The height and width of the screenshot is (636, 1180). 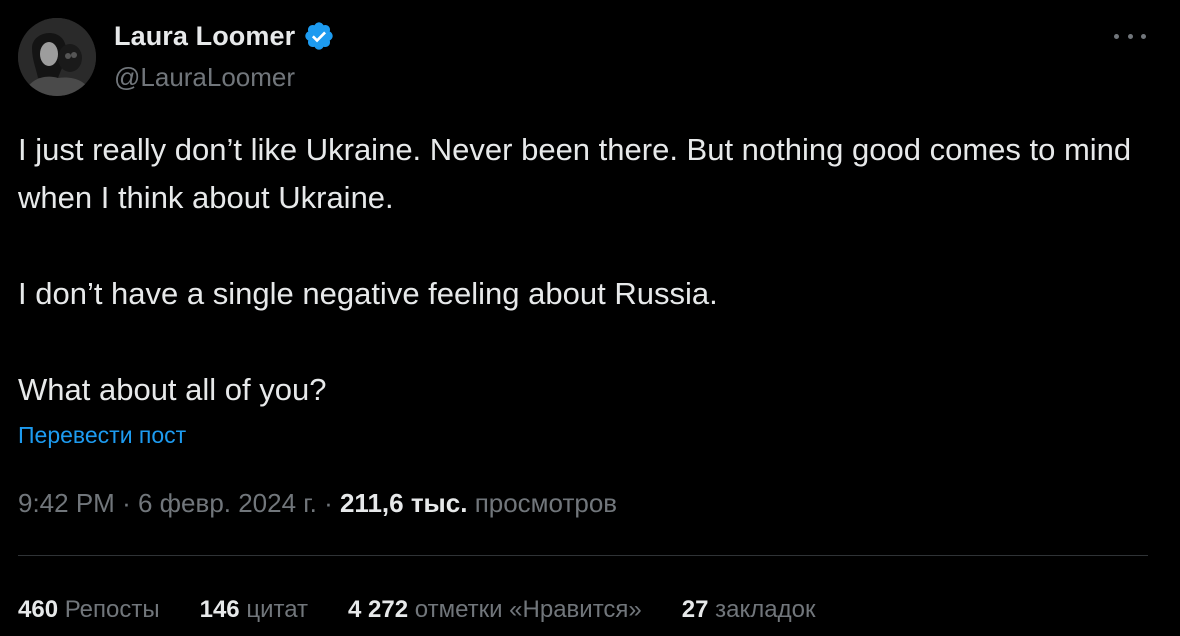 I want to click on divider, so click(x=583, y=555).